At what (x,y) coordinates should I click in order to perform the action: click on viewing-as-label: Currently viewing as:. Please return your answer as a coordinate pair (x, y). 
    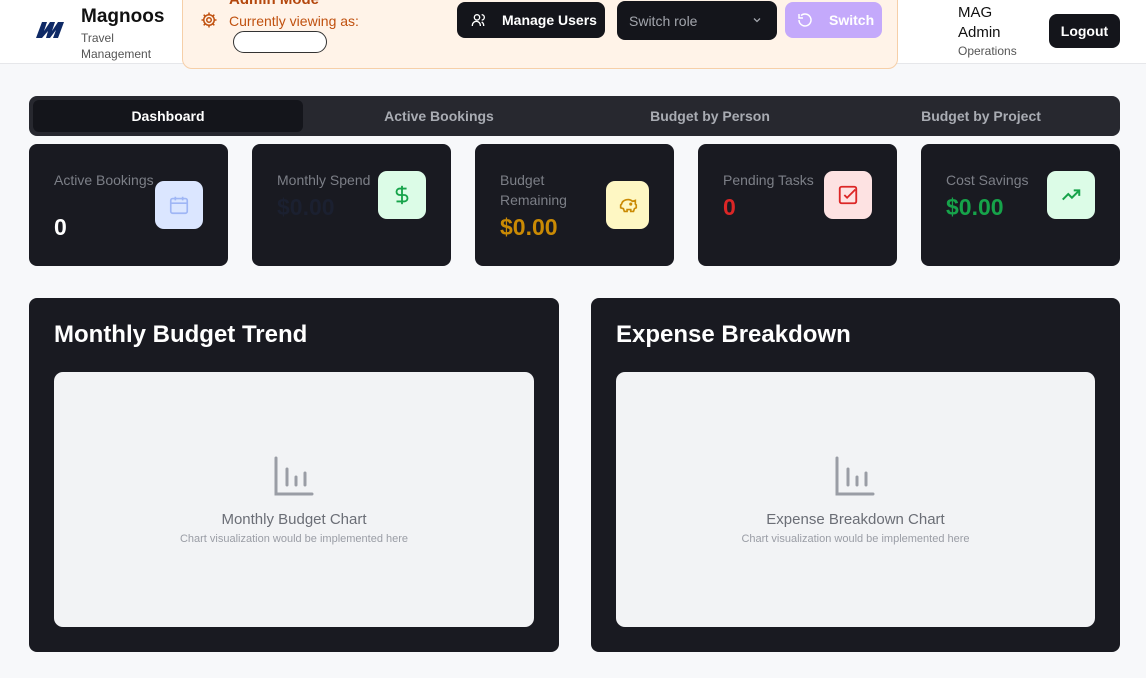
    Looking at the image, I should click on (294, 21).